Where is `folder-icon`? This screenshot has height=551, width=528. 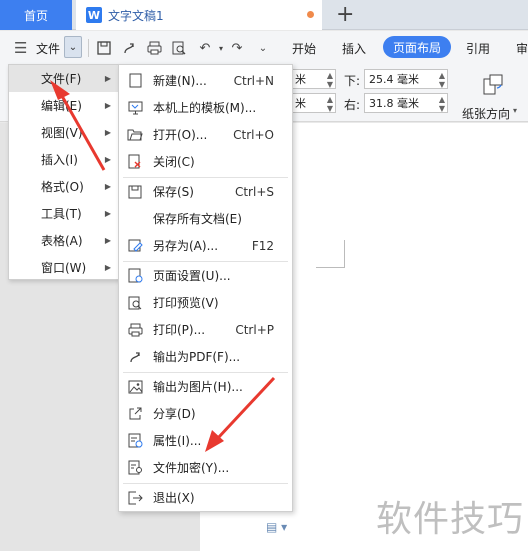
folder-icon is located at coordinates (135, 135).